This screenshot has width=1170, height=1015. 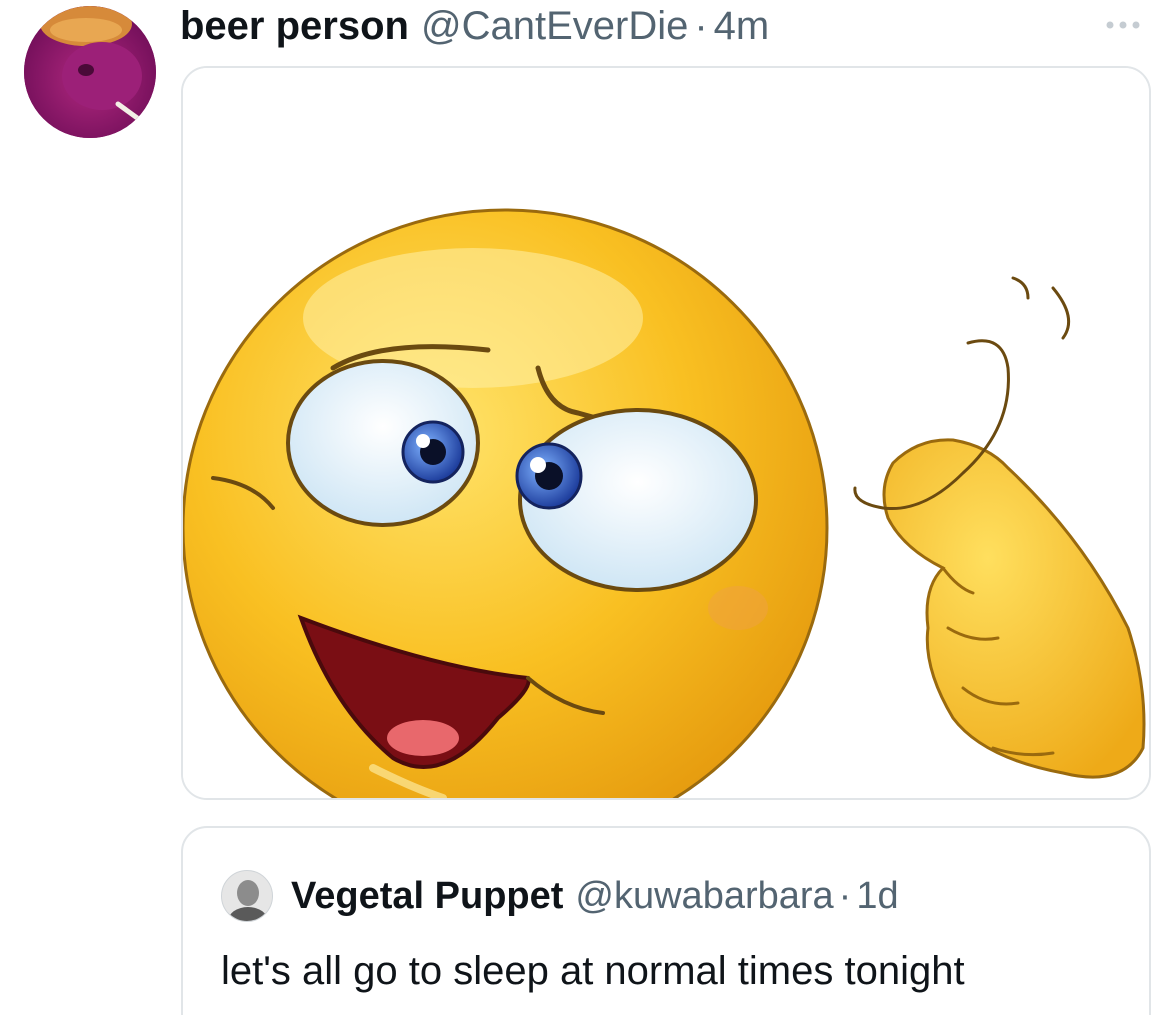 I want to click on avatar, so click(x=90, y=72).